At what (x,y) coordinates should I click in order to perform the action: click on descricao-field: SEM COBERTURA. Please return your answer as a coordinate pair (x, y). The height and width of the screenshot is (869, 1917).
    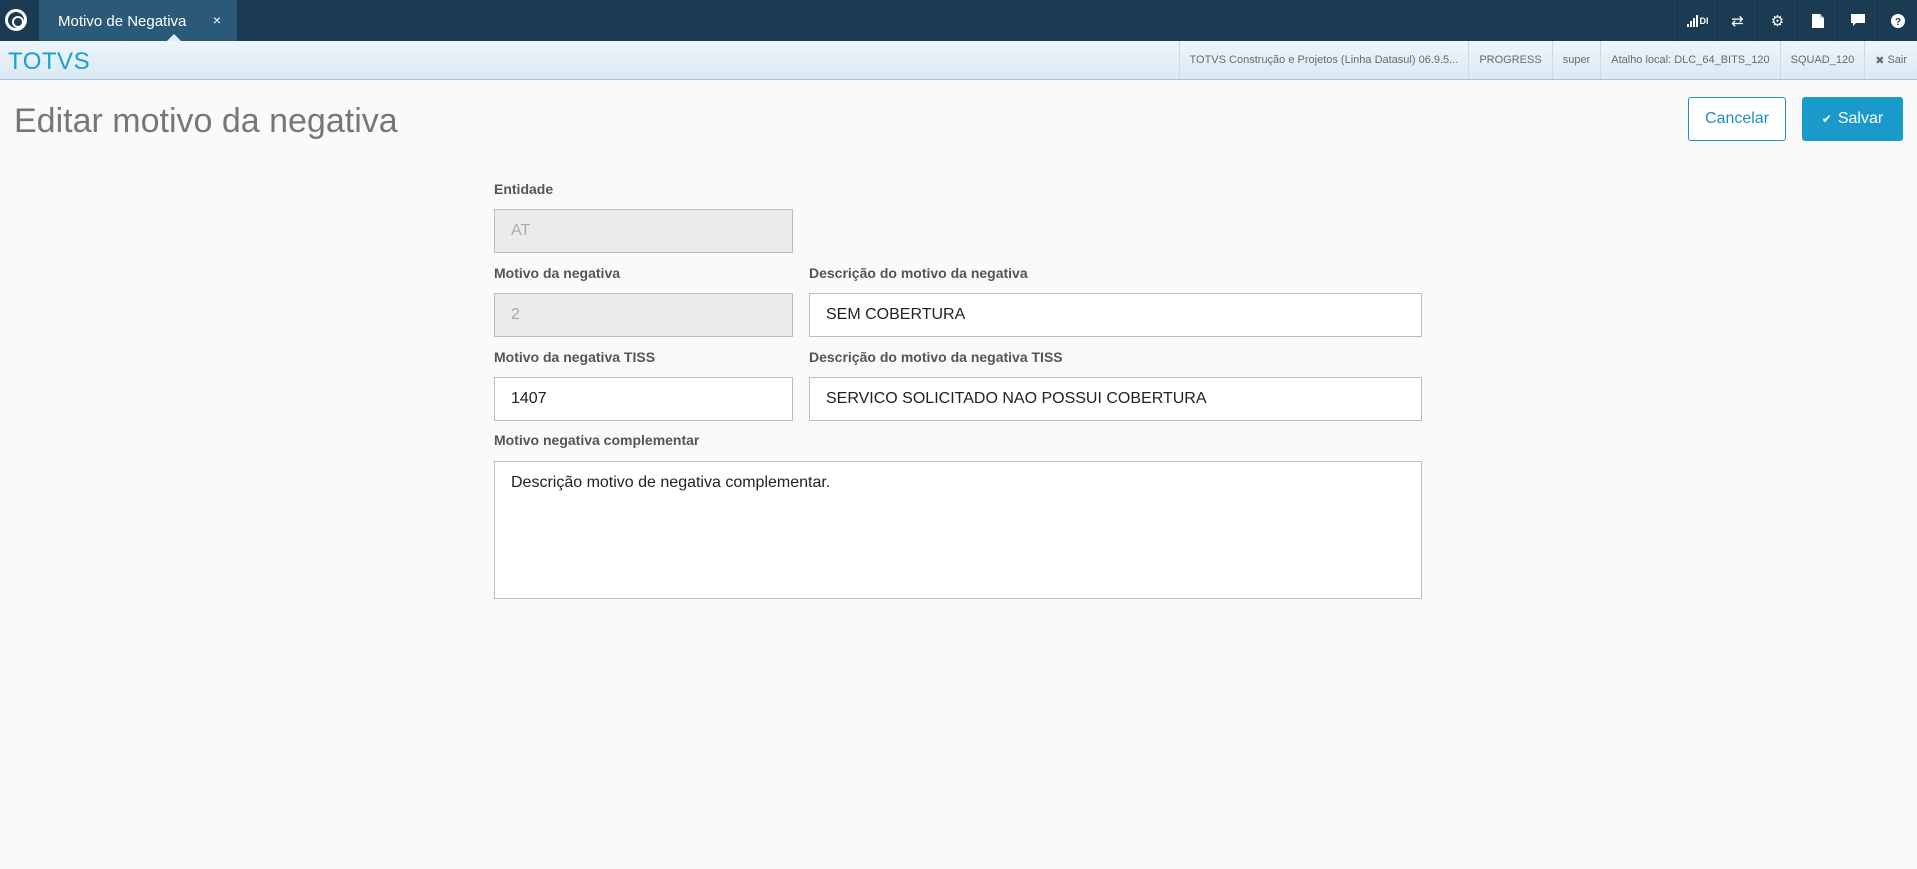
    Looking at the image, I should click on (1115, 315).